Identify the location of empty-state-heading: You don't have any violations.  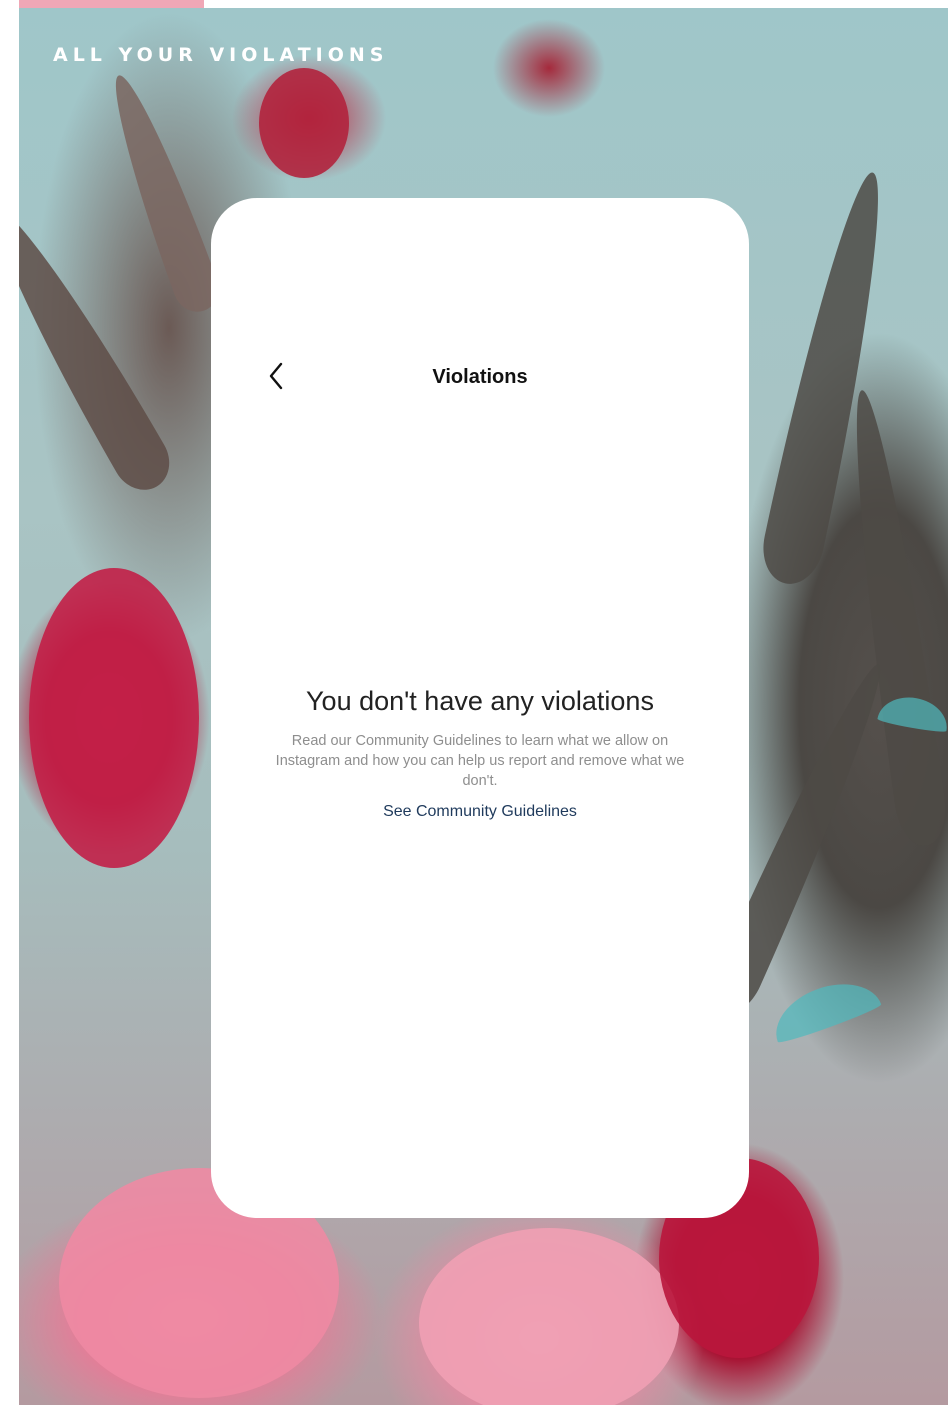
(480, 701).